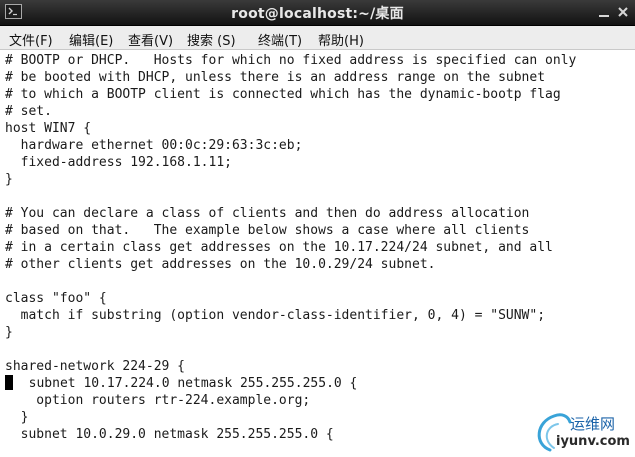  What do you see at coordinates (158, 400) in the screenshot?
I see `terminal-line: option routers rtr-224.example.org;` at bounding box center [158, 400].